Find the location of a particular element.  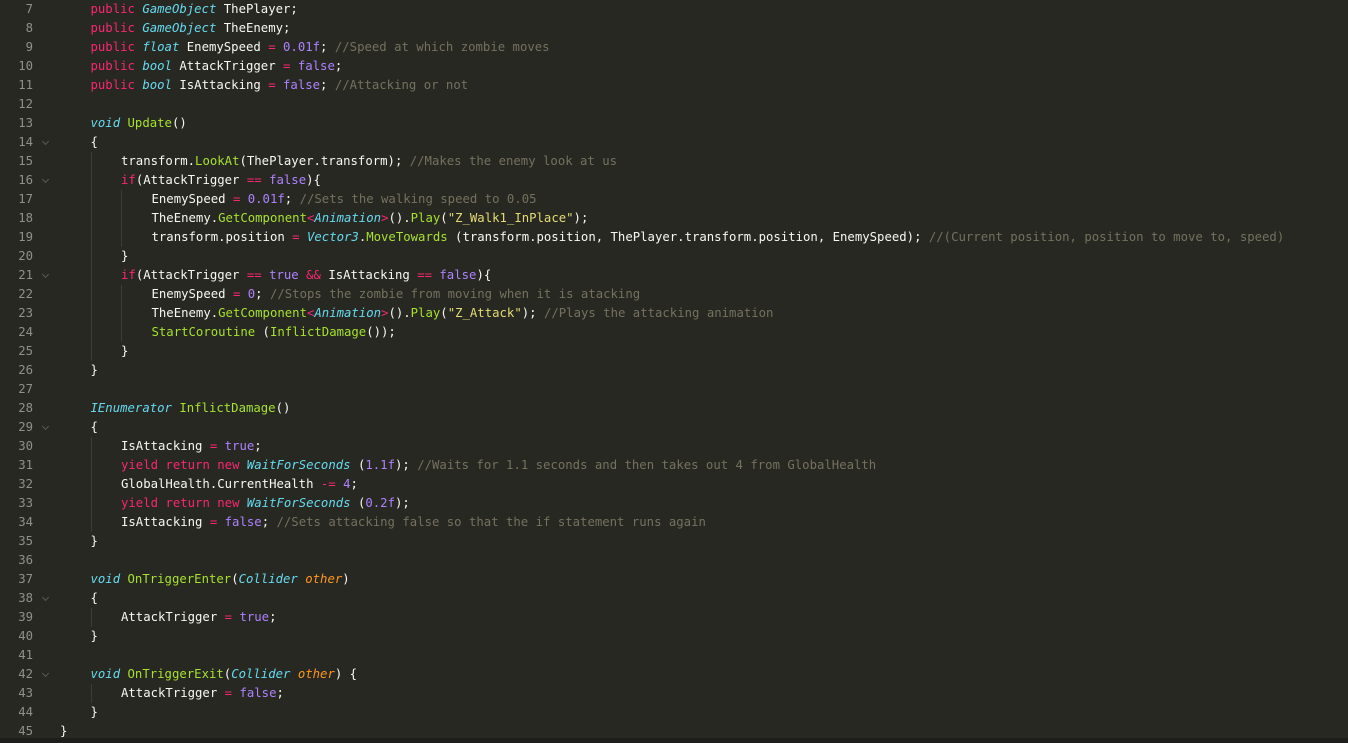

code-token: float is located at coordinates (161, 47).